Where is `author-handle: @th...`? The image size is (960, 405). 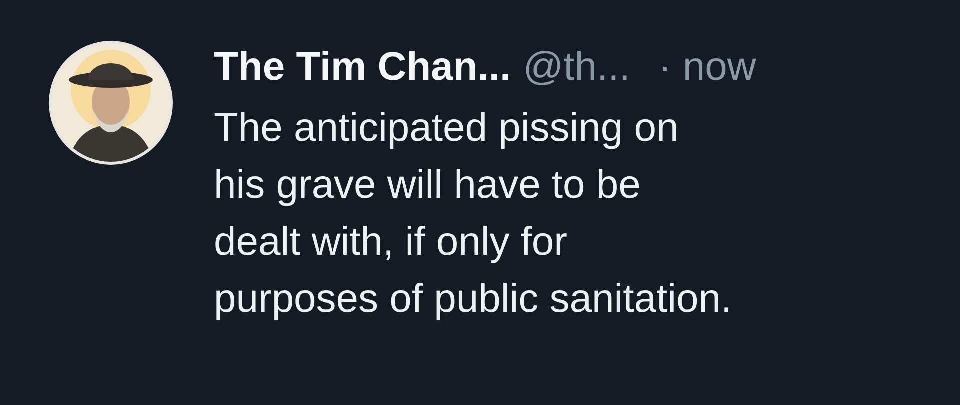 author-handle: @th... is located at coordinates (576, 67).